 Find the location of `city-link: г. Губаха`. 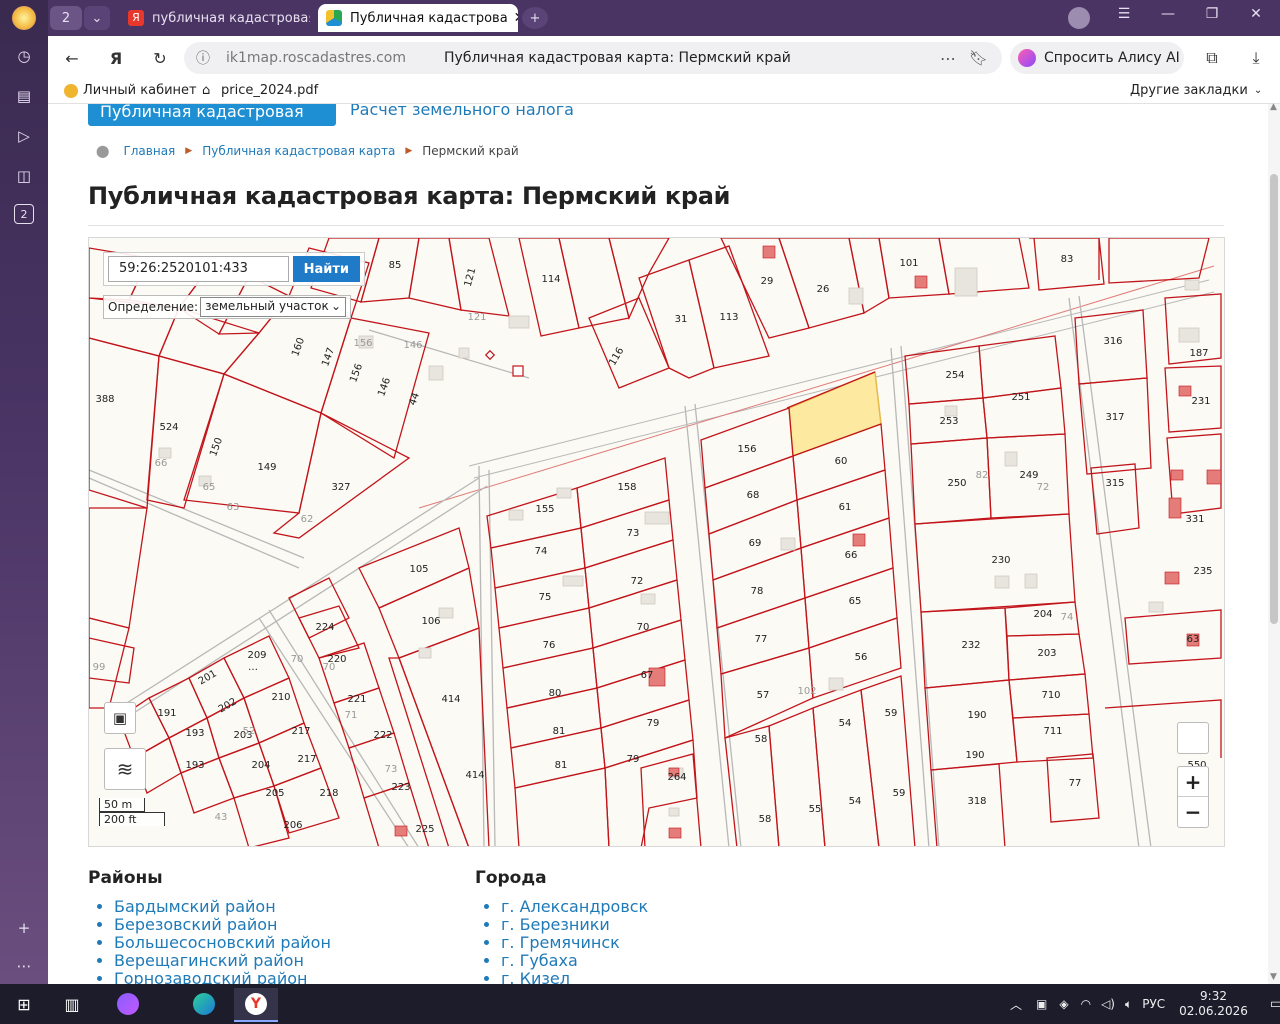

city-link: г. Губаха is located at coordinates (574, 961).